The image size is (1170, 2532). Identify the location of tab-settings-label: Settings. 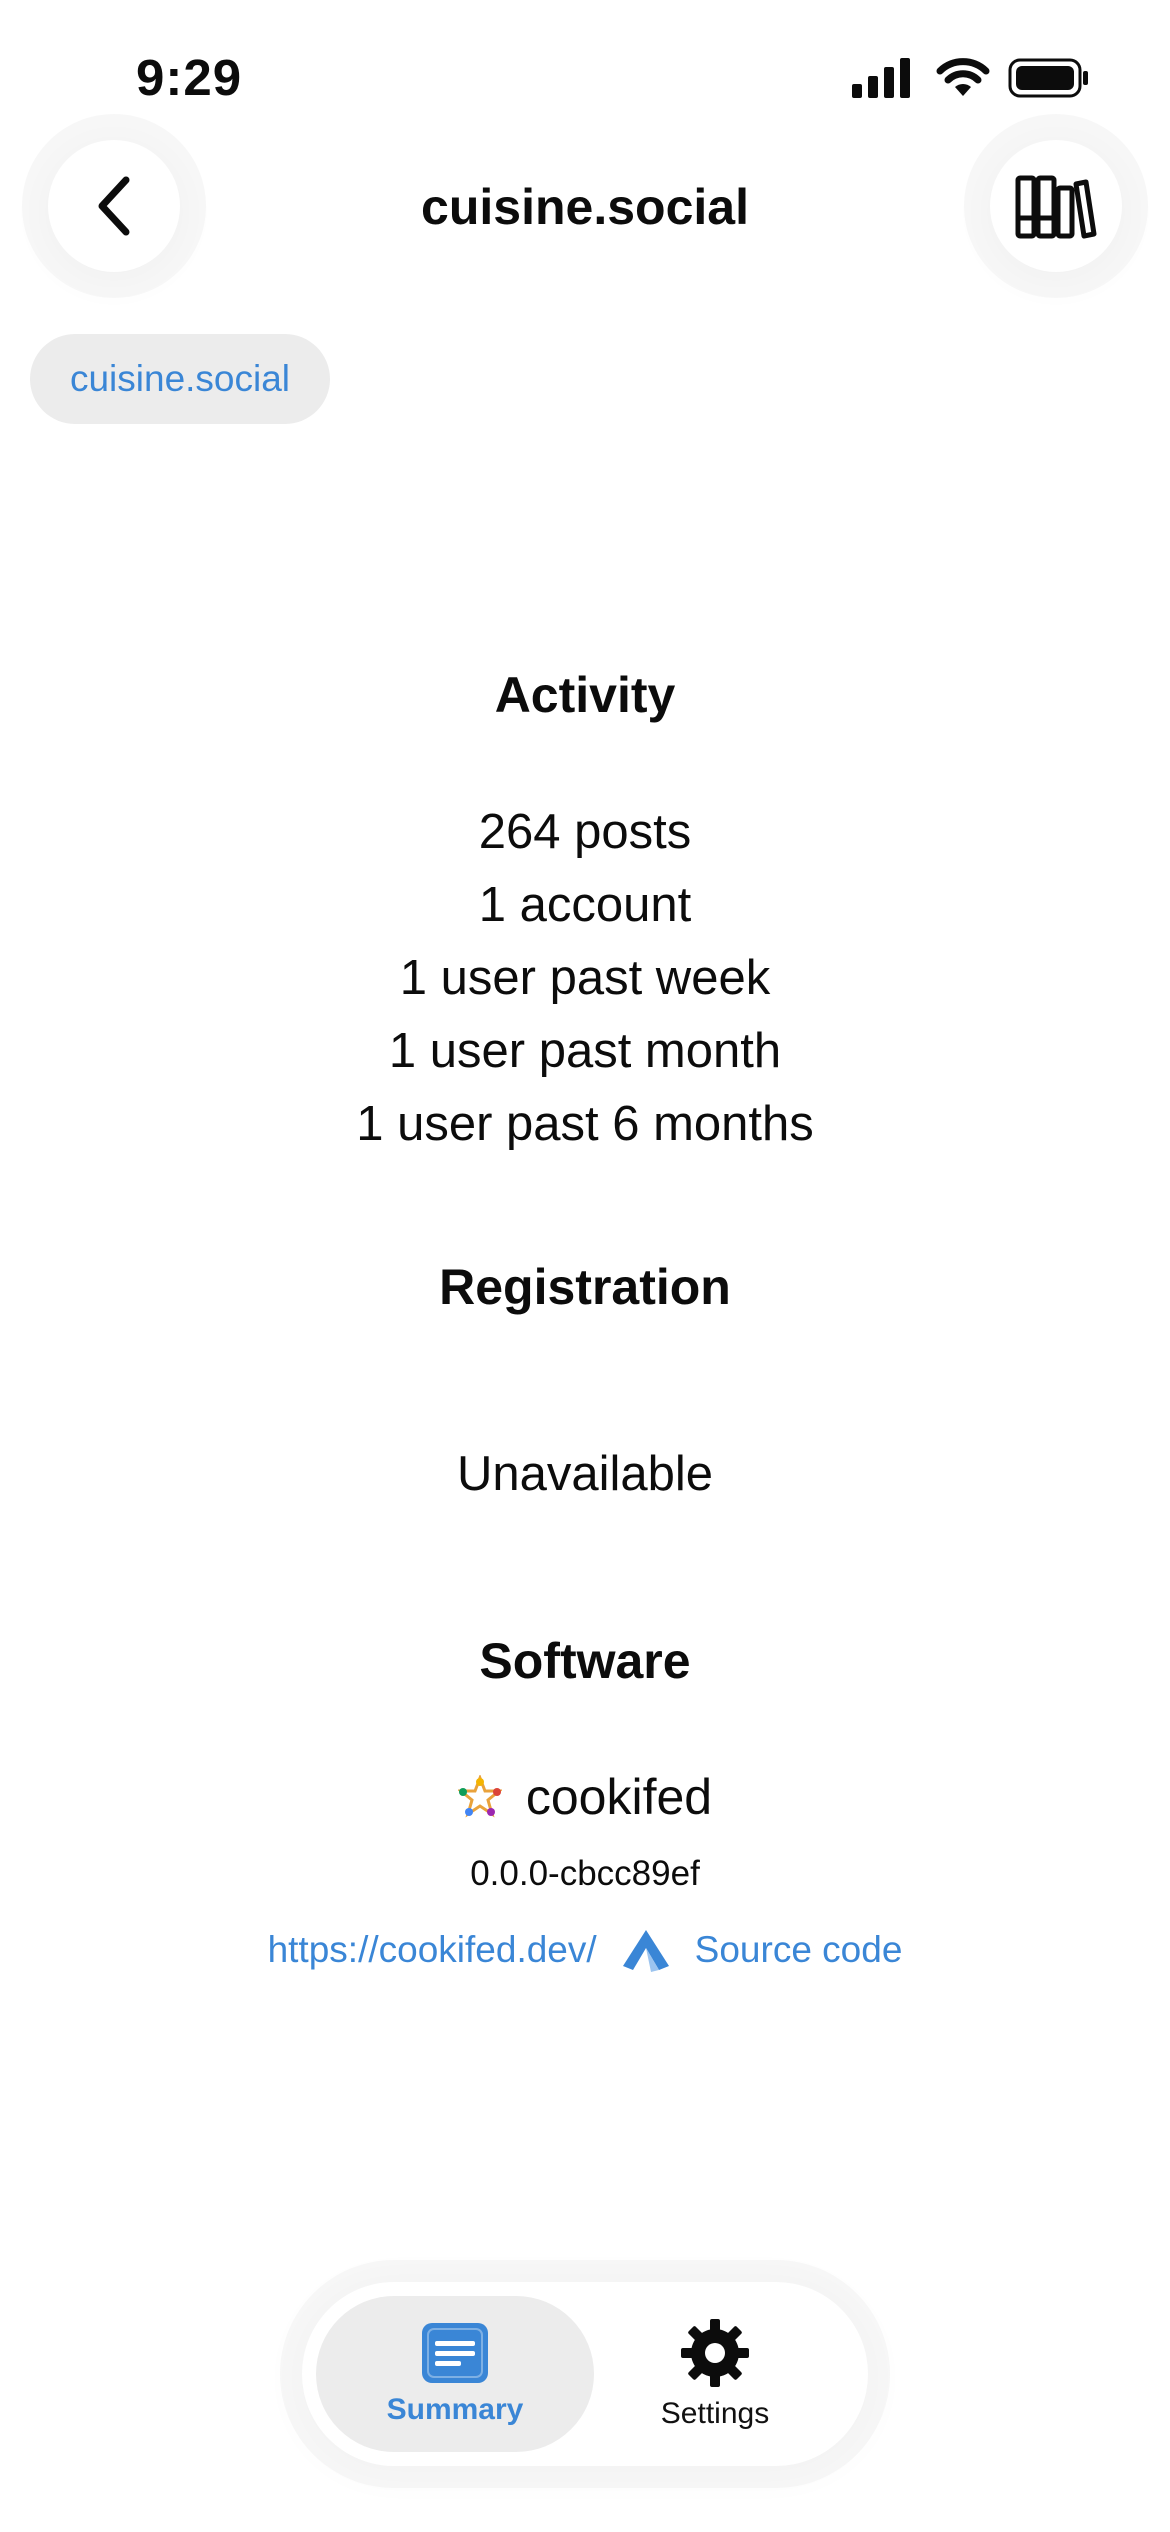
(715, 2413).